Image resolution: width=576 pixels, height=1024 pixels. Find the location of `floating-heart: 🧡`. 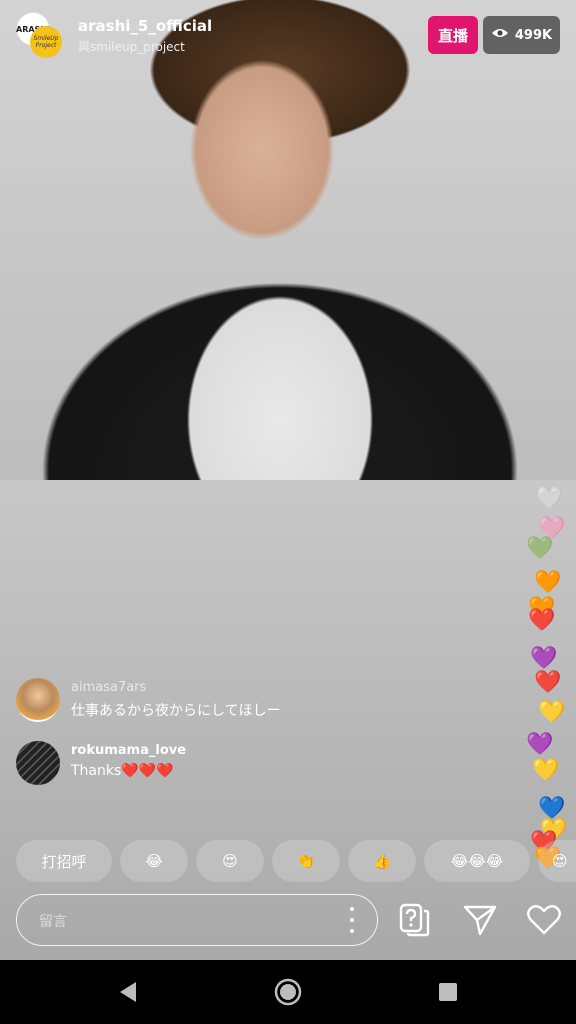

floating-heart: 🧡 is located at coordinates (548, 582).